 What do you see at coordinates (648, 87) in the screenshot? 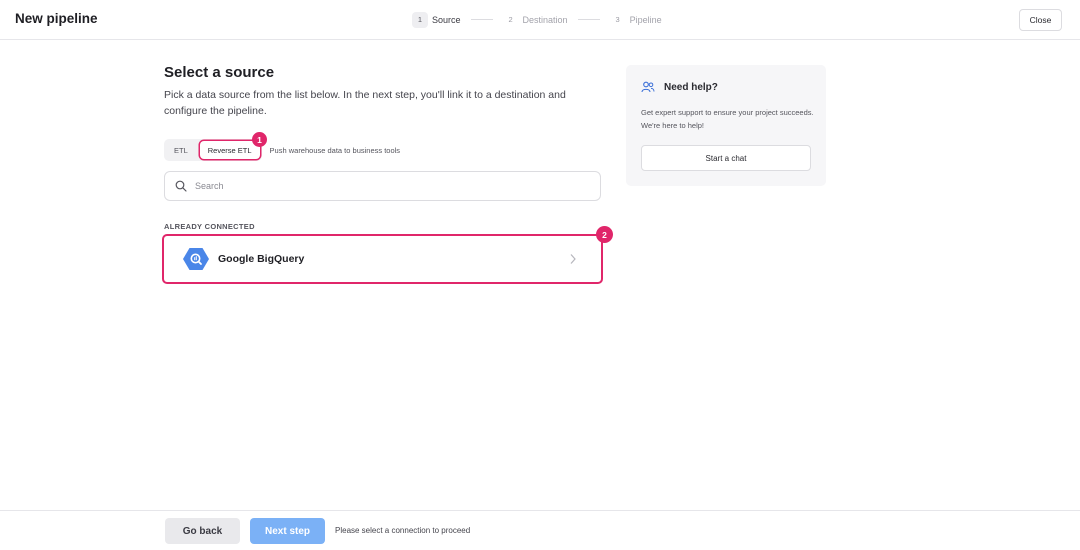
I see `people-icon` at bounding box center [648, 87].